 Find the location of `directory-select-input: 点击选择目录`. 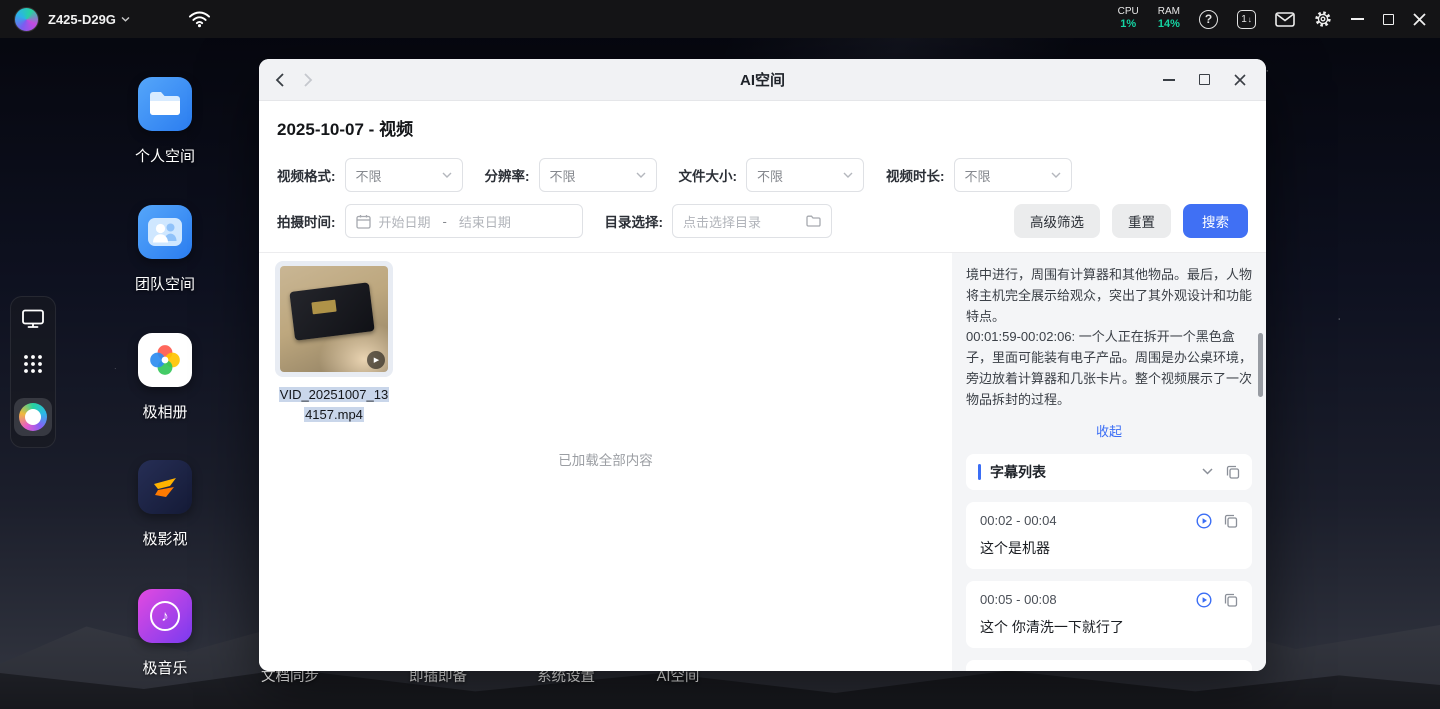

directory-select-input: 点击选择目录 is located at coordinates (752, 221).